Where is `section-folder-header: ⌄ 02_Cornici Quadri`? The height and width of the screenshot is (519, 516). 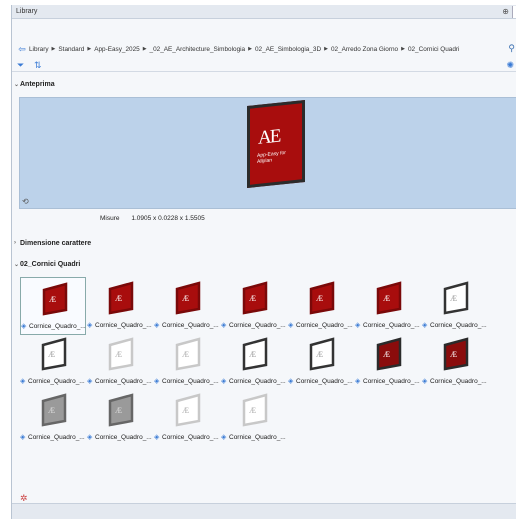 section-folder-header: ⌄ 02_Cornici Quadri is located at coordinates (47, 264).